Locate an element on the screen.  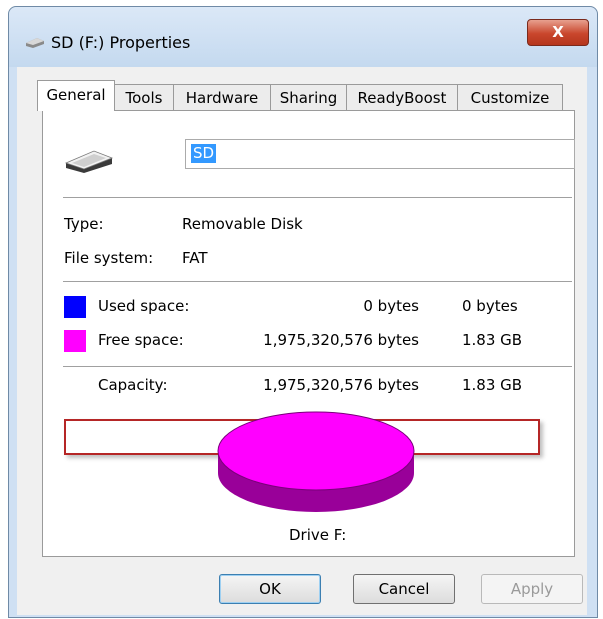
title-bar: SD (F:) Properties X is located at coordinates (303, 37).